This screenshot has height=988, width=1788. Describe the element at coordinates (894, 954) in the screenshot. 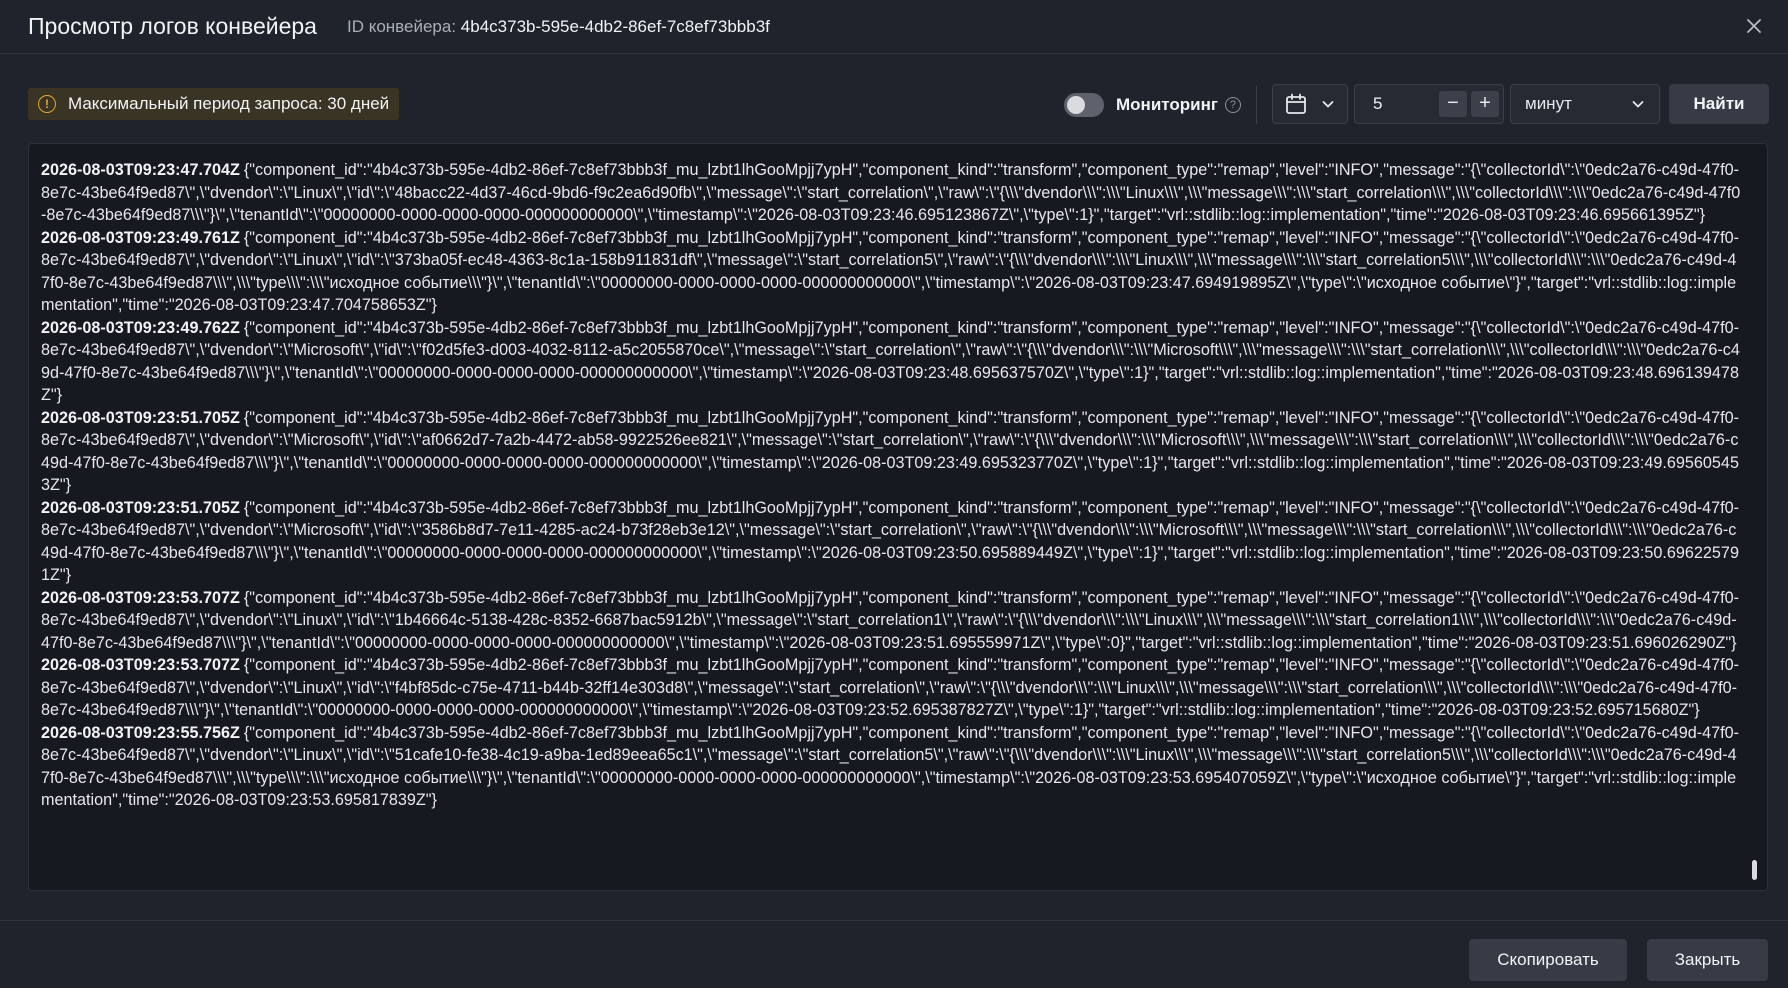

I see `dialog-footer: Скопировать Закрыть` at that location.